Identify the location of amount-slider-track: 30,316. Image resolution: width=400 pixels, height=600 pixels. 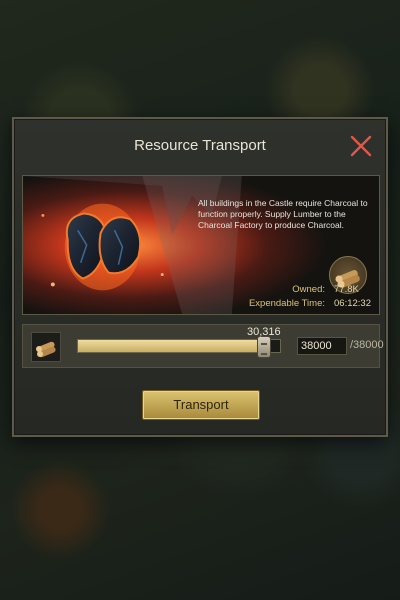
(179, 342).